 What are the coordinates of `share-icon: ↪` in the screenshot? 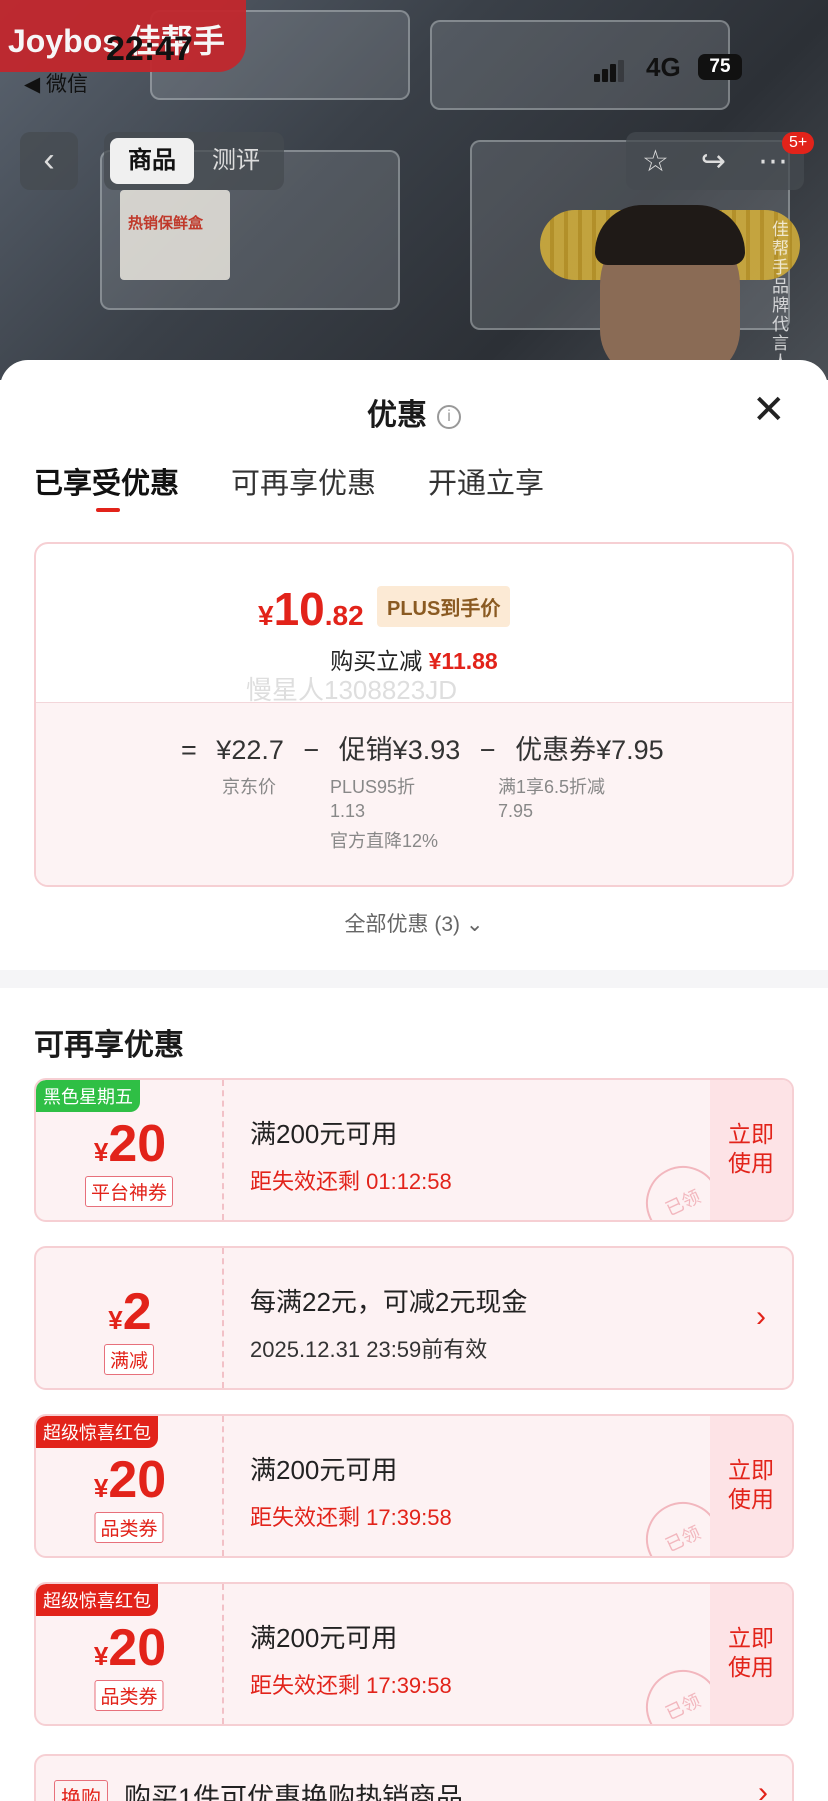 It's located at (713, 161).